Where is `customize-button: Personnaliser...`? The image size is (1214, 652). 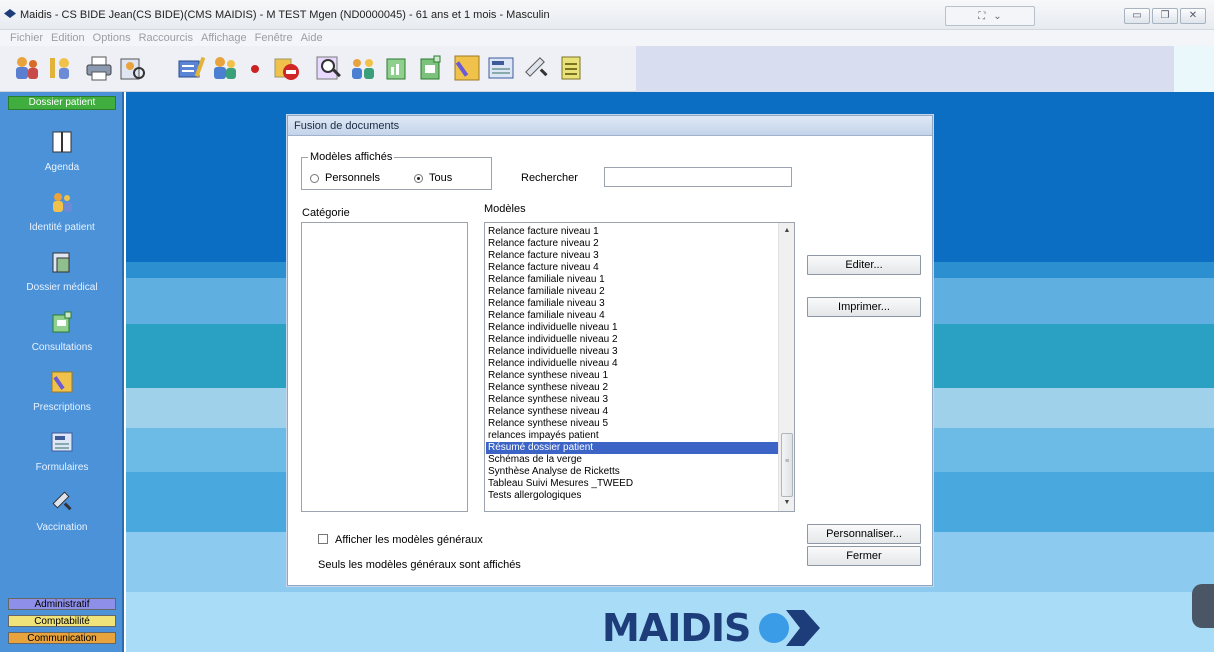 customize-button: Personnaliser... is located at coordinates (864, 534).